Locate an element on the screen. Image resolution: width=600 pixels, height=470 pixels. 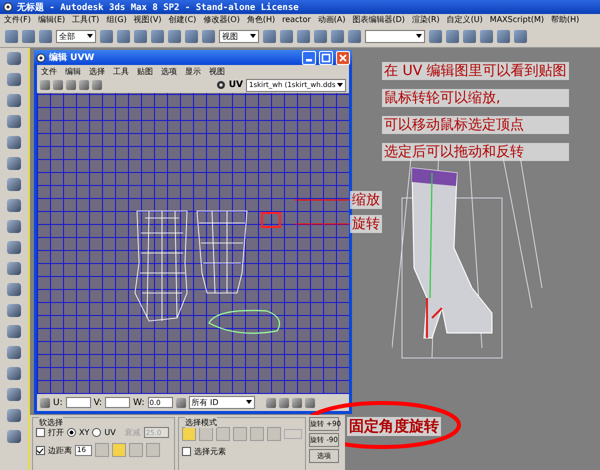
annotation-text: 旋转 is located at coordinates (366, 224).